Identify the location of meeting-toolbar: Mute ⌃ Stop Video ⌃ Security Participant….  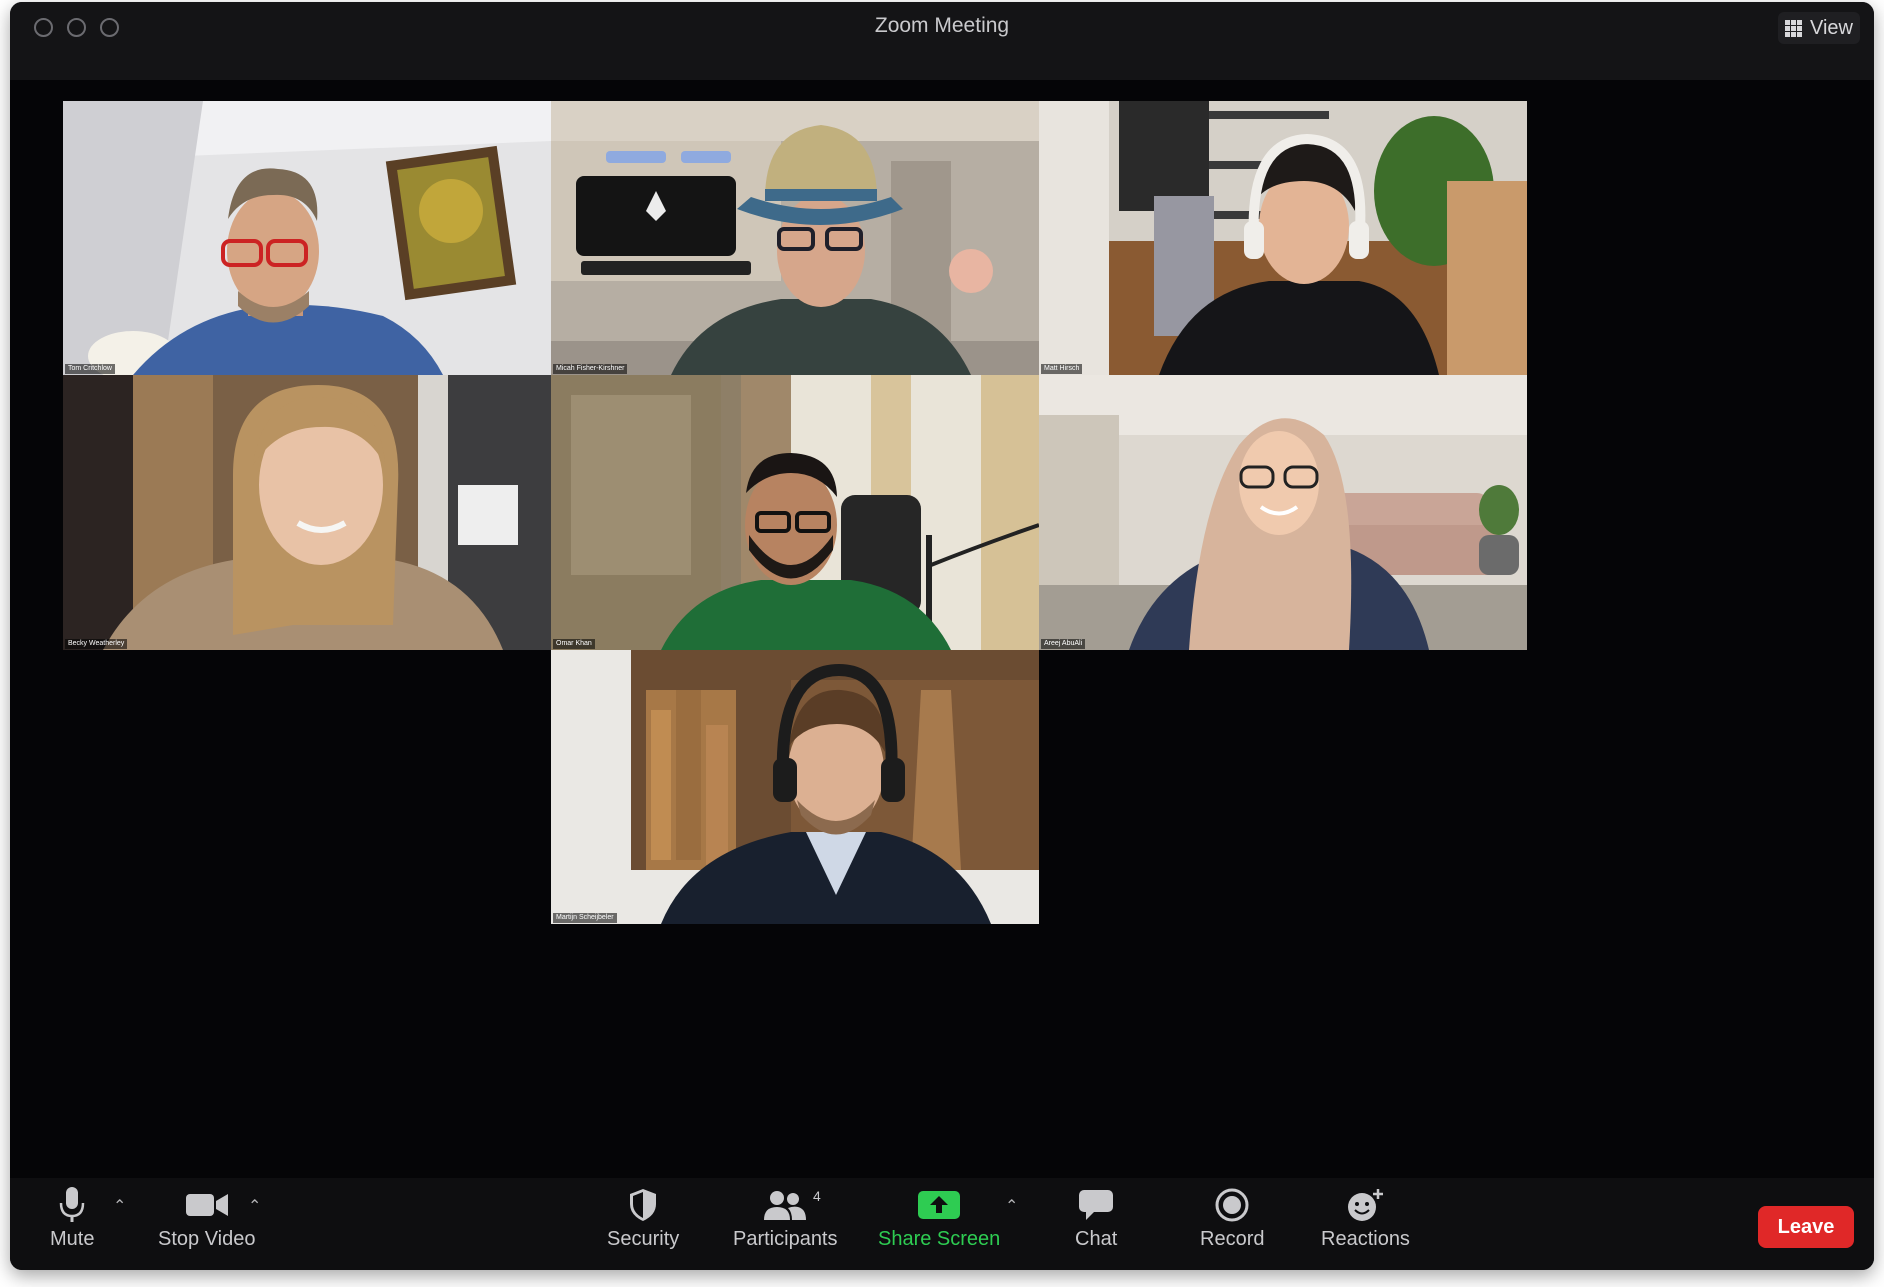
(942, 1224).